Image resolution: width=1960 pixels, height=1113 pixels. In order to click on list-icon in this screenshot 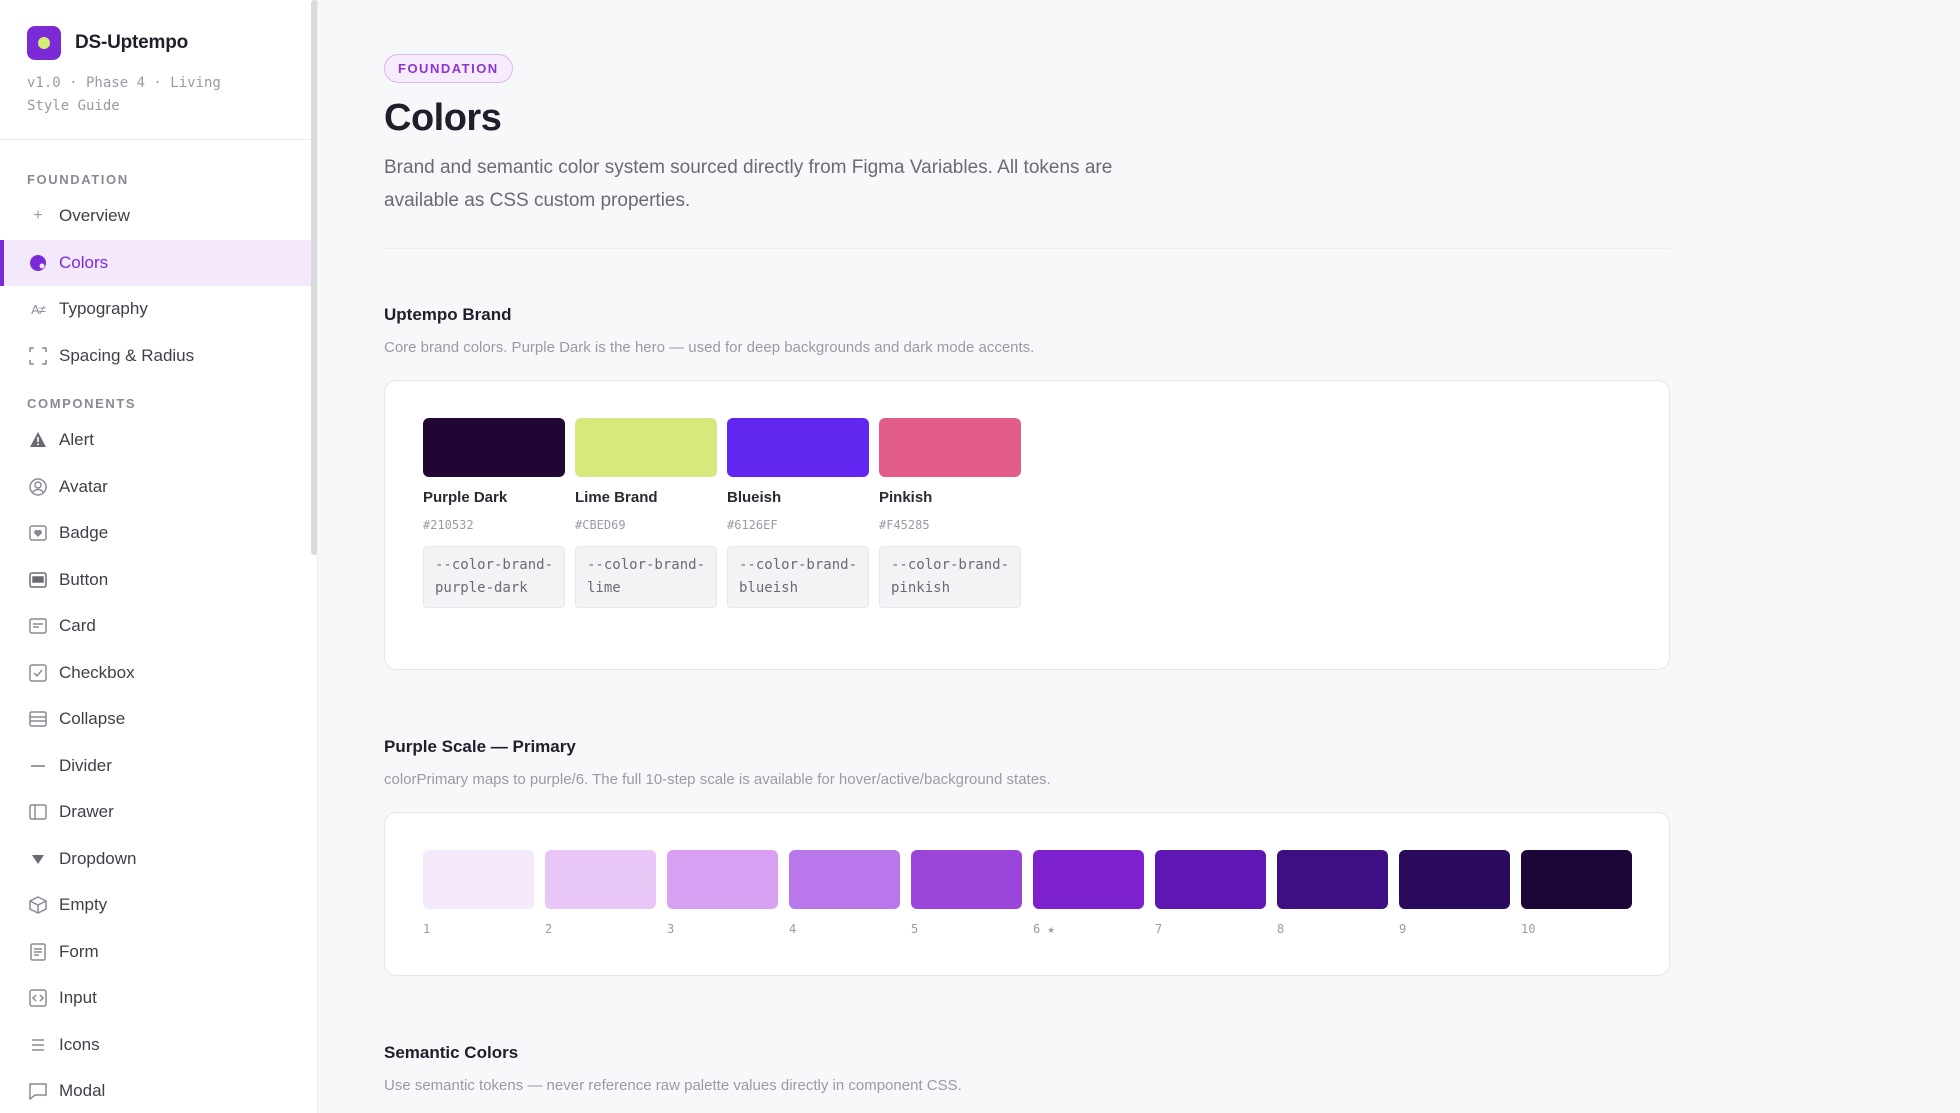, I will do `click(38, 1045)`.